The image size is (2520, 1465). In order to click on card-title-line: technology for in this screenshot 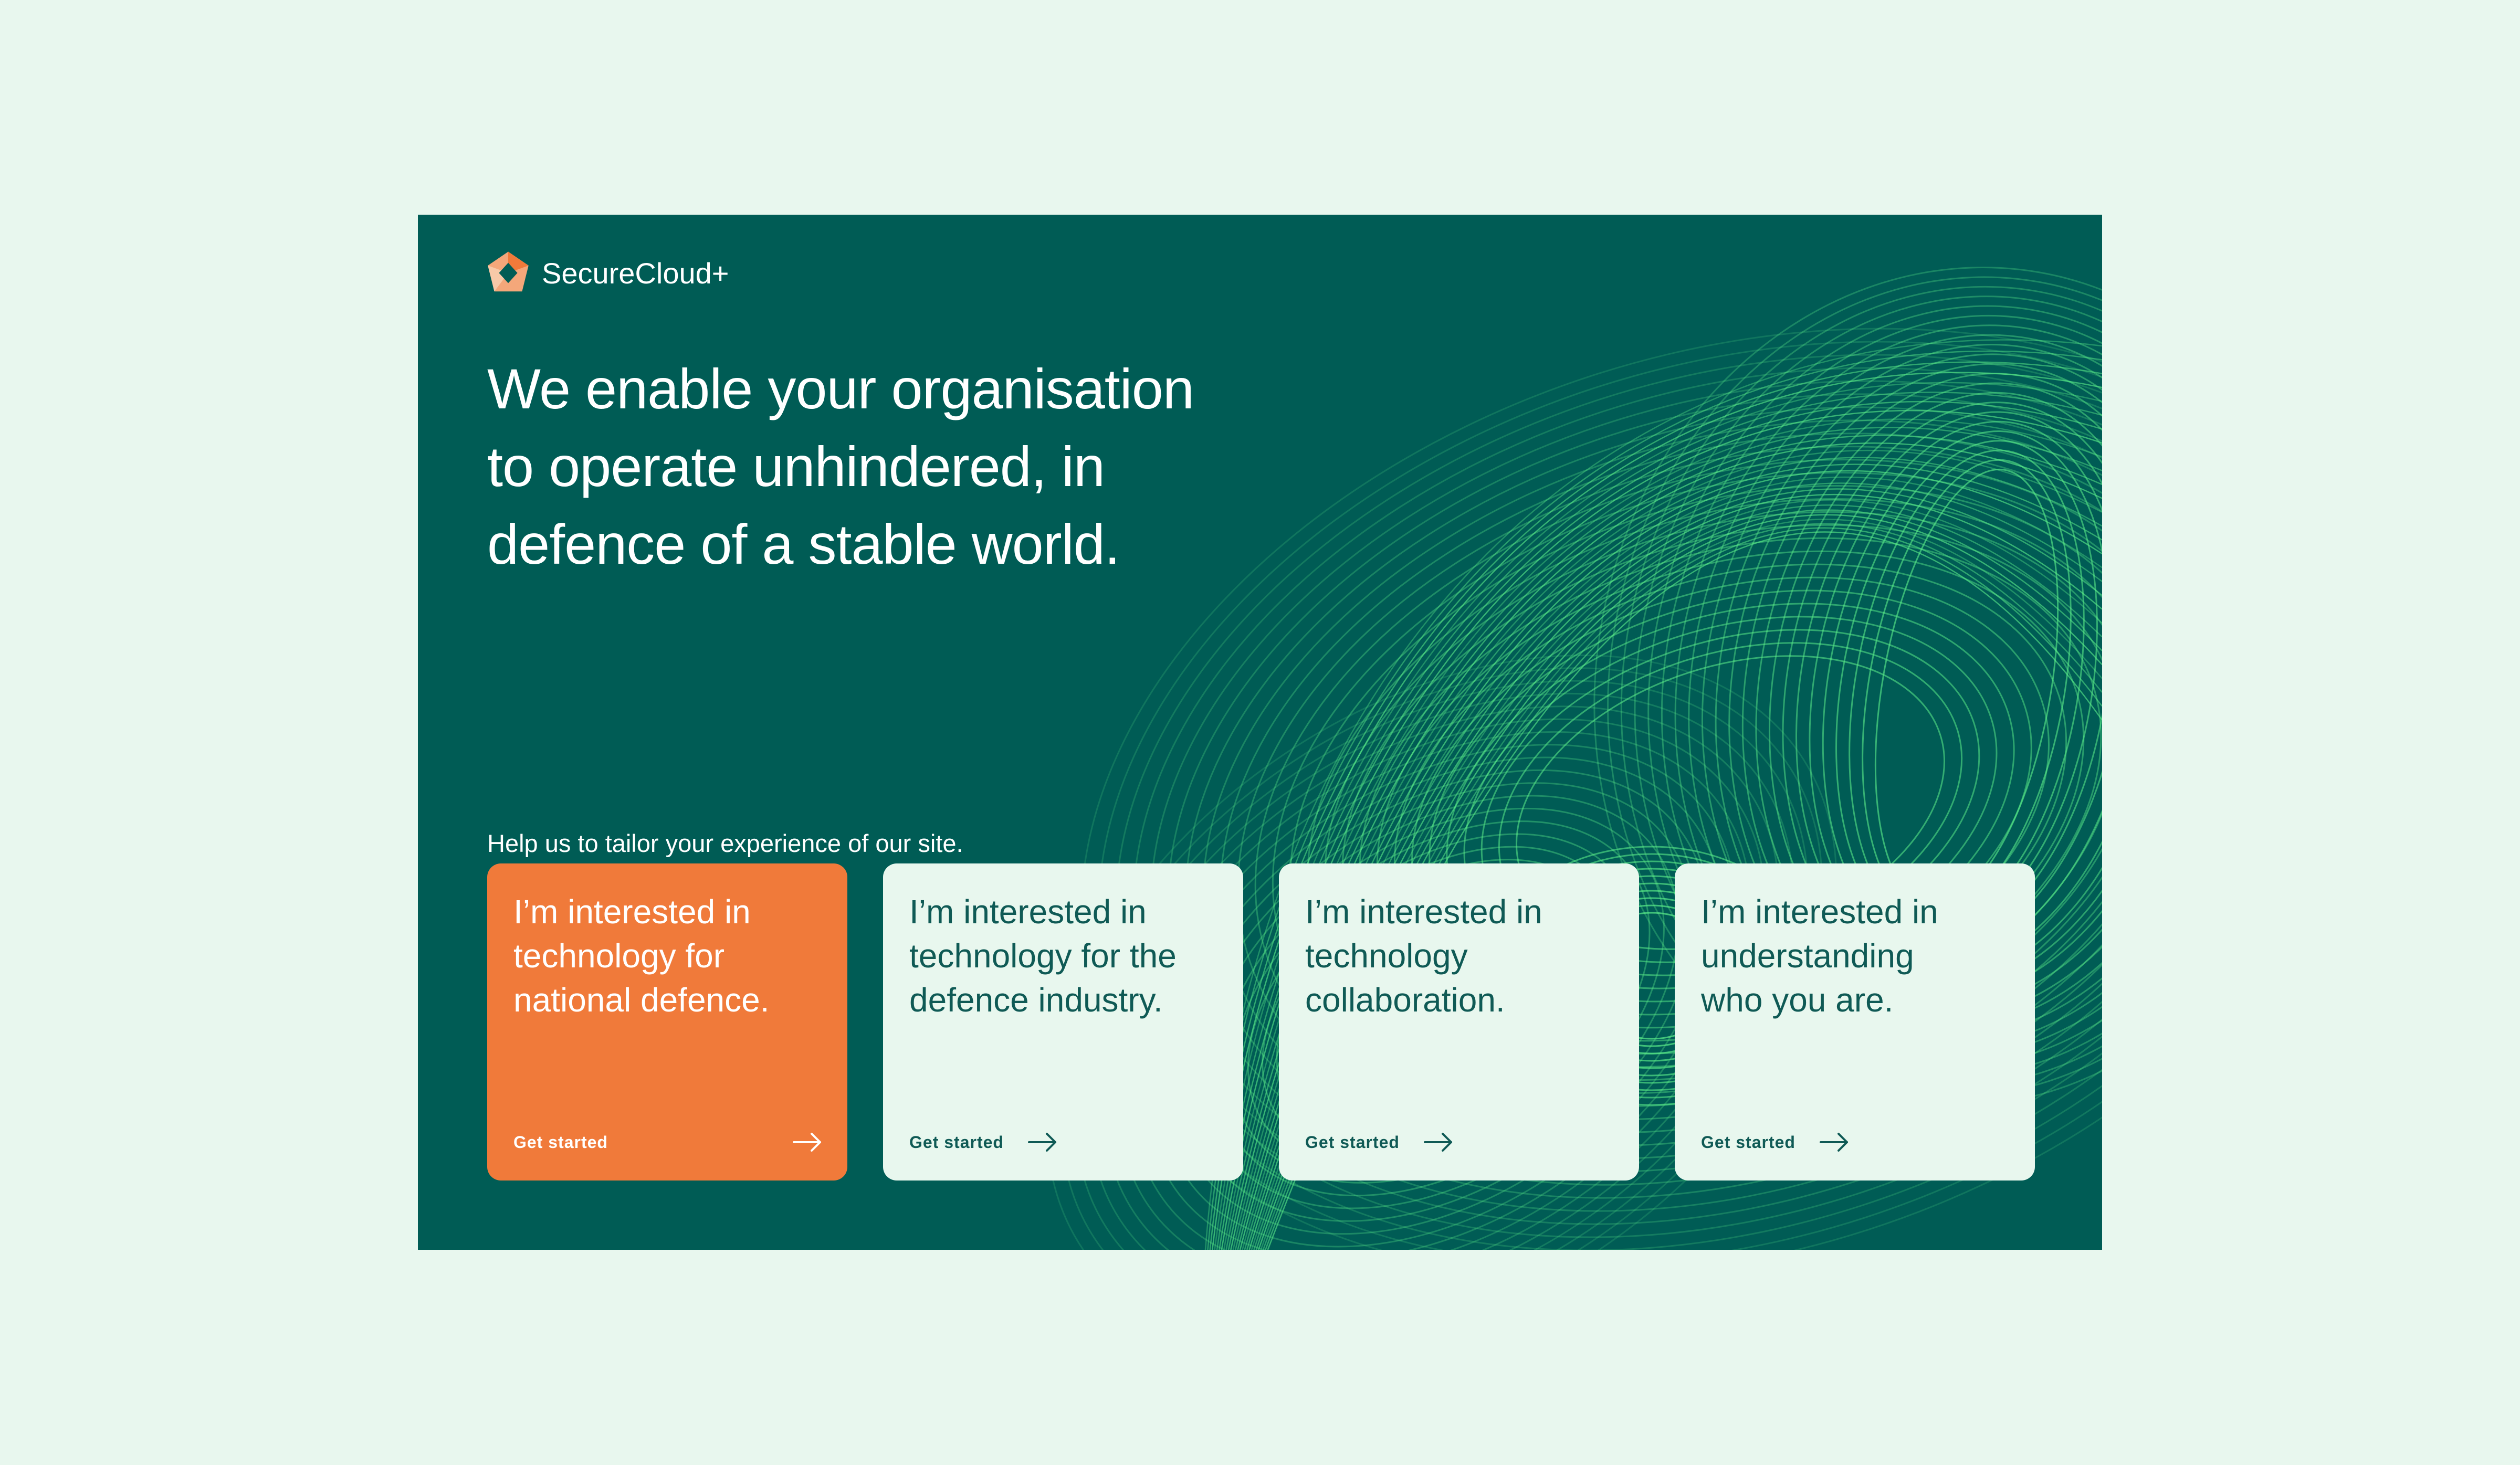, I will do `click(619, 956)`.